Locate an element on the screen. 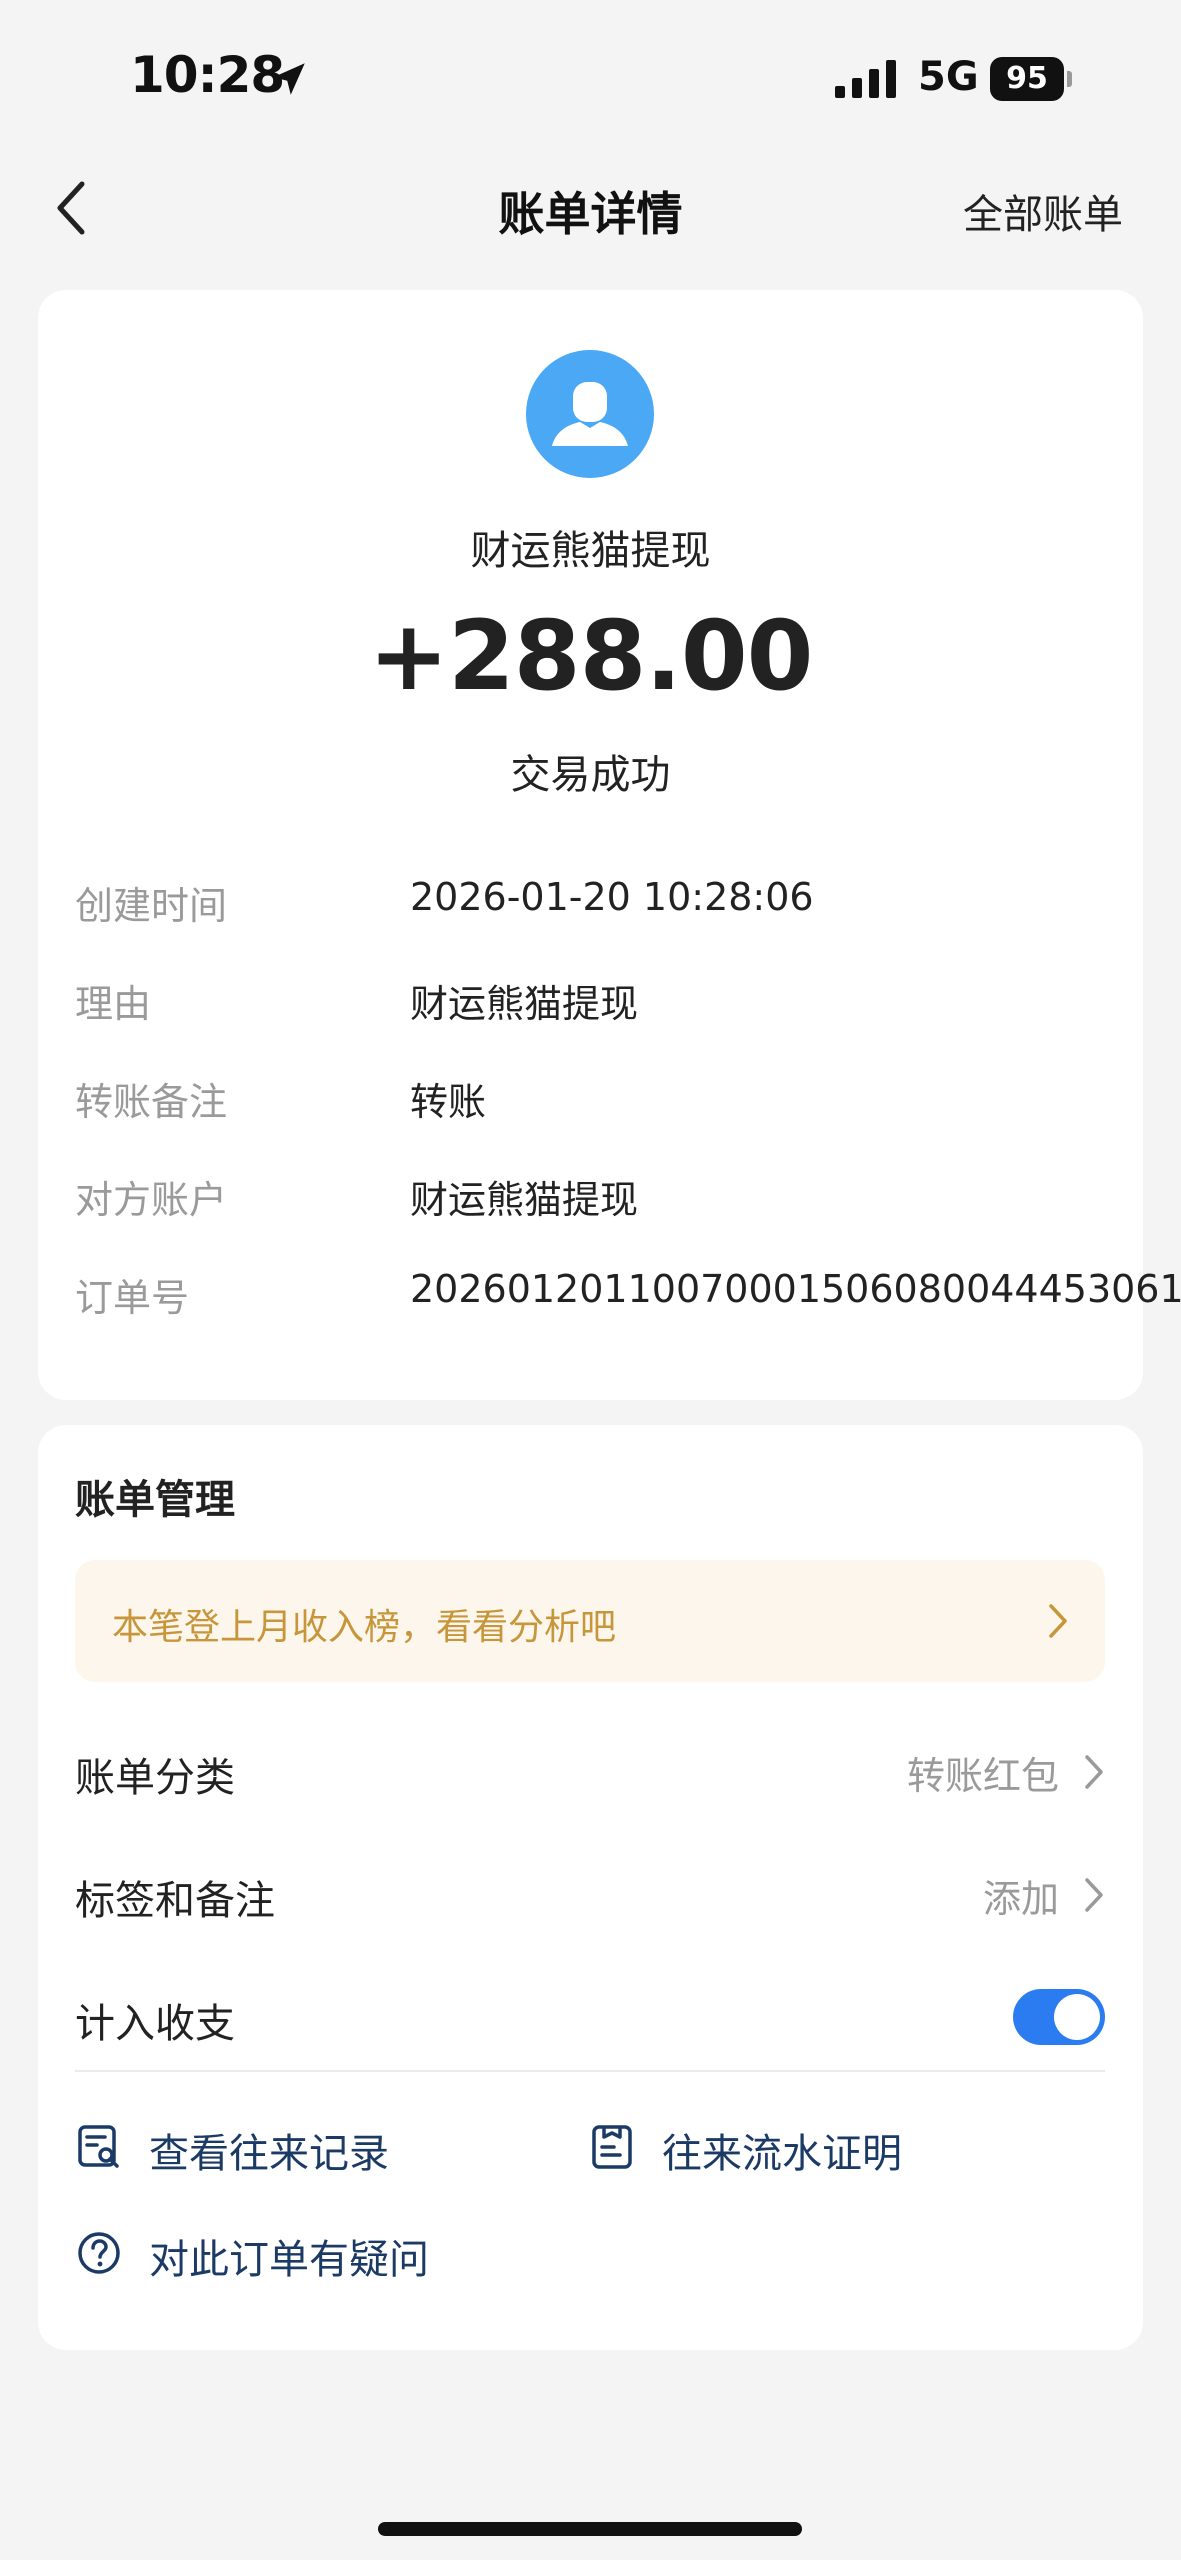 This screenshot has height=2560, width=1181. transaction-proof-label: 往来流水证明 is located at coordinates (782, 2154).